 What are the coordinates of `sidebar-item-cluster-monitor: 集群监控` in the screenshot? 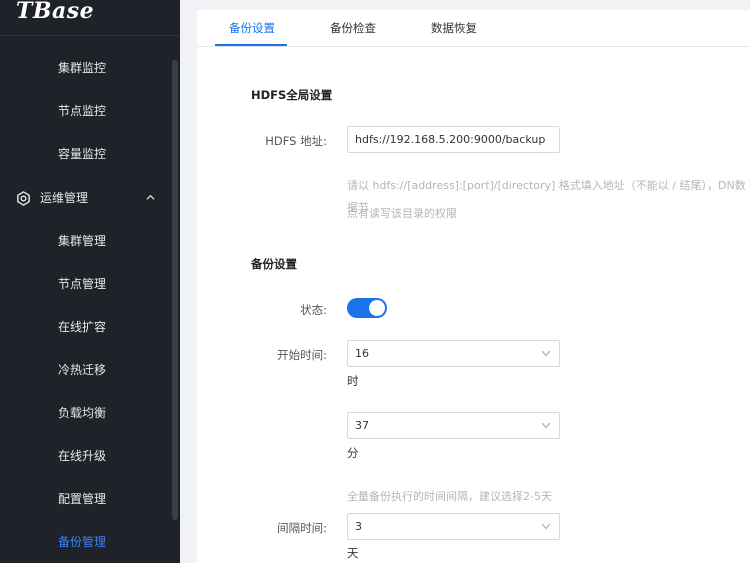 It's located at (86, 68).